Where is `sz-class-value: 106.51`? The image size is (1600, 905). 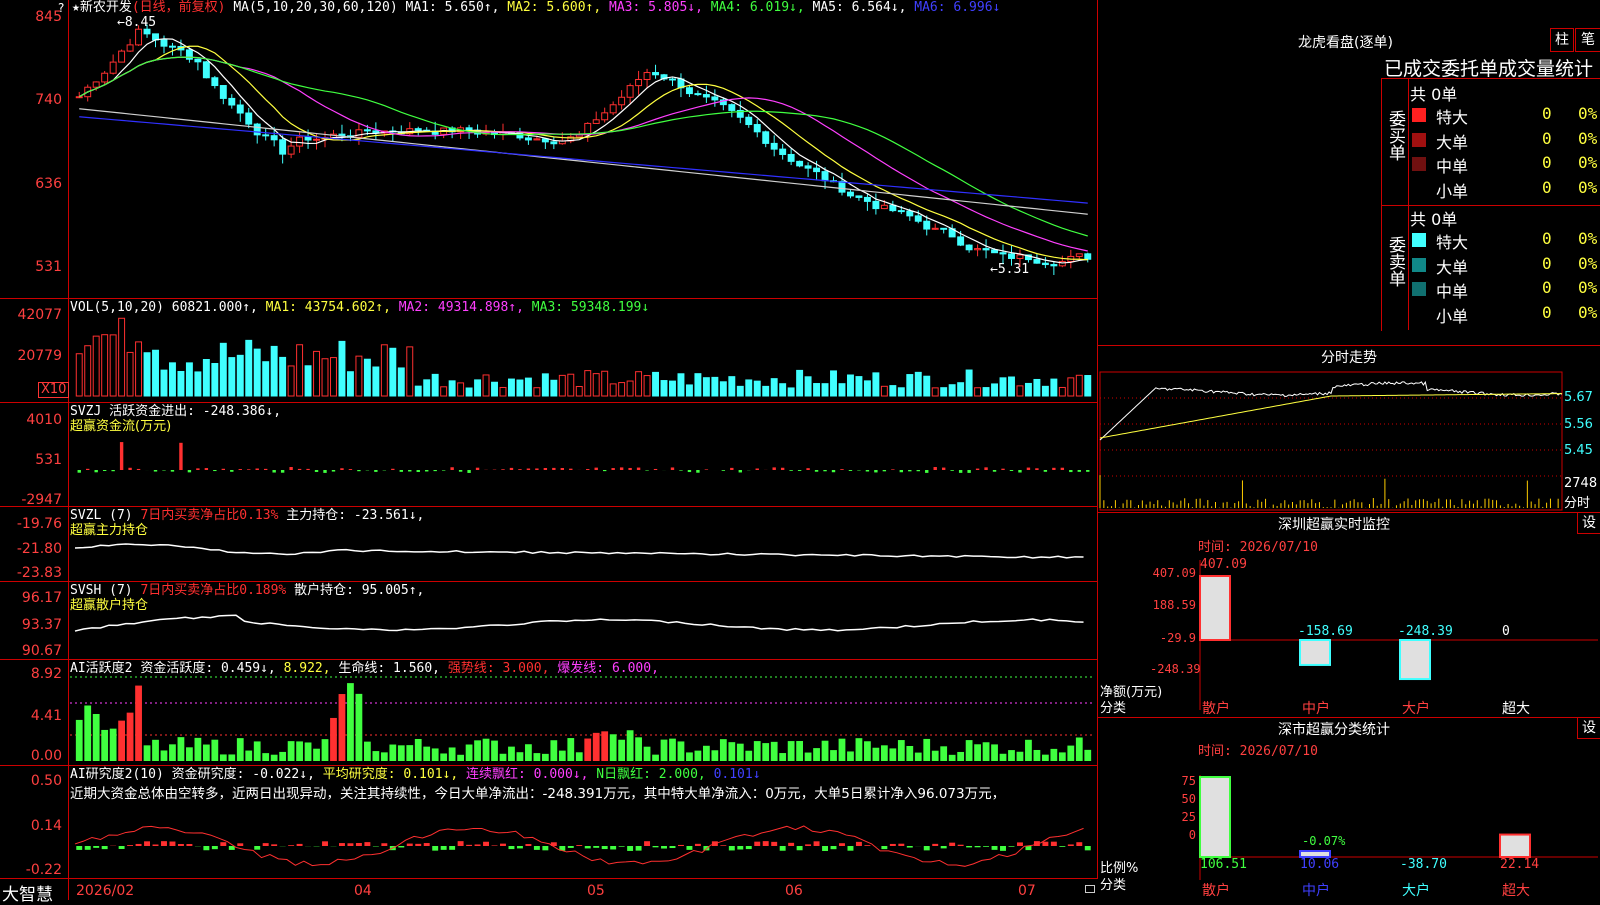
sz-class-value: 106.51 is located at coordinates (1223, 864).